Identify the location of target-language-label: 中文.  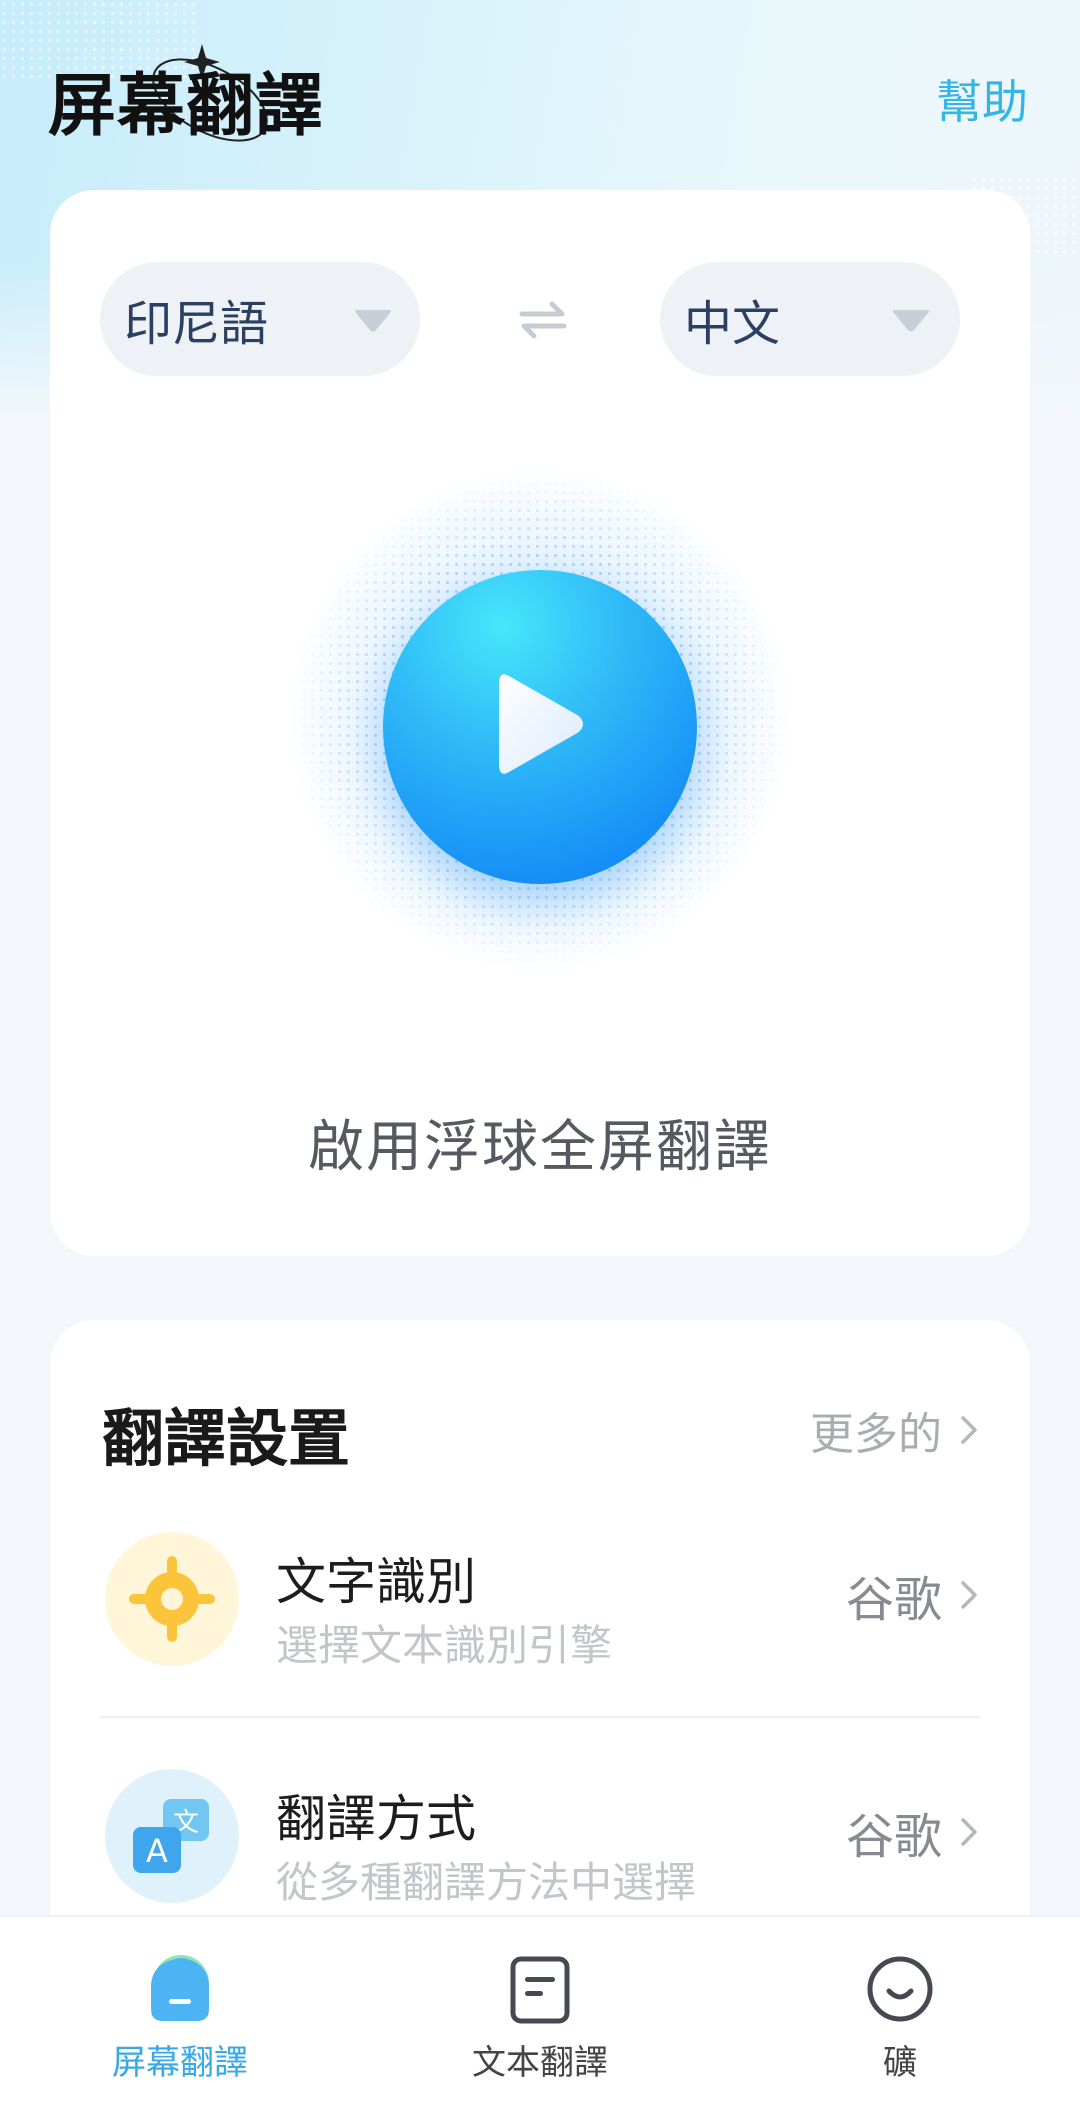
(732, 324).